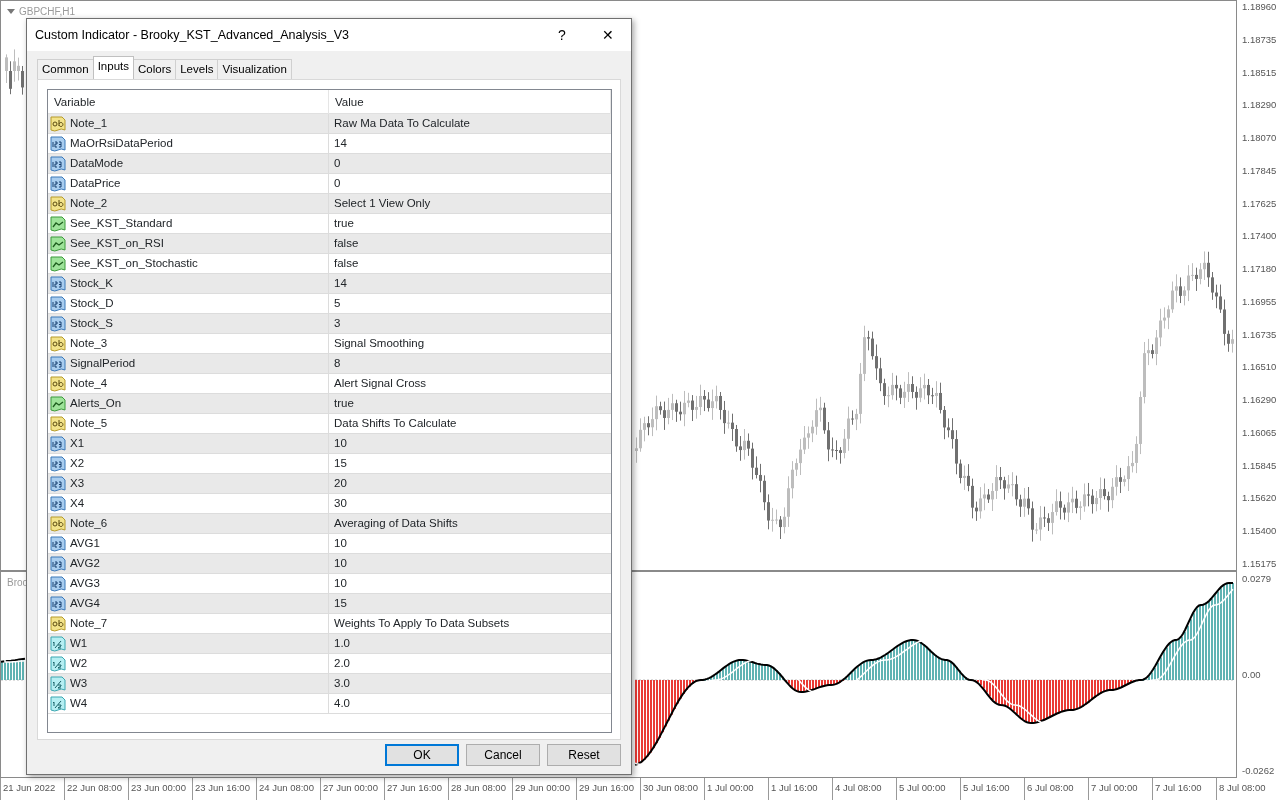 Image resolution: width=1280 pixels, height=800 pixels. I want to click on variable-name: Stock_S, so click(91, 323).